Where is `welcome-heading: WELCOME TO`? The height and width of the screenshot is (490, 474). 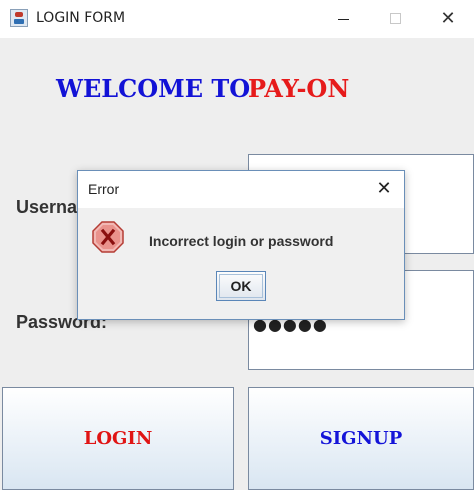
welcome-heading: WELCOME TO is located at coordinates (153, 88).